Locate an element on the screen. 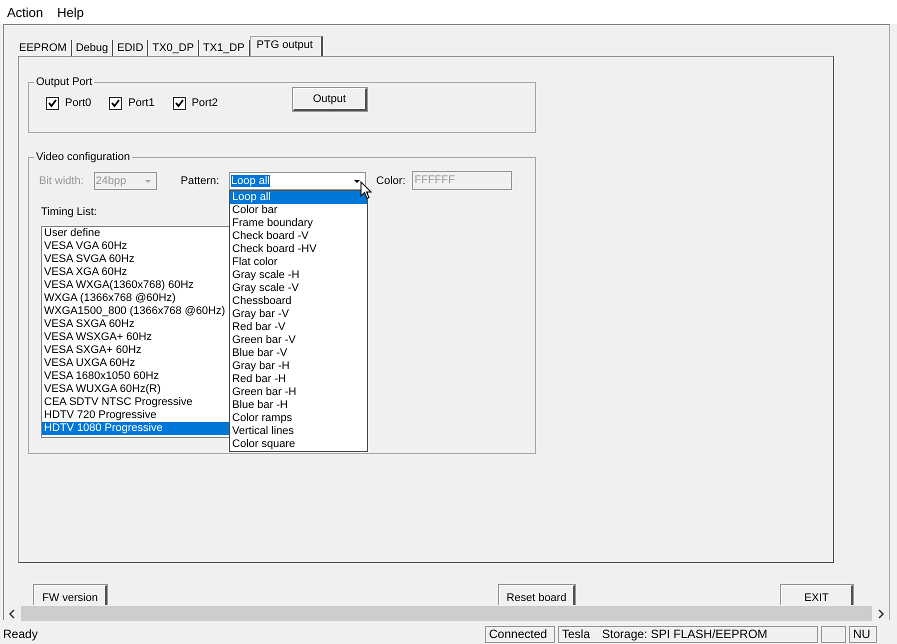 The height and width of the screenshot is (644, 897). list-item: VESA VGA 60Hz is located at coordinates (135, 246).